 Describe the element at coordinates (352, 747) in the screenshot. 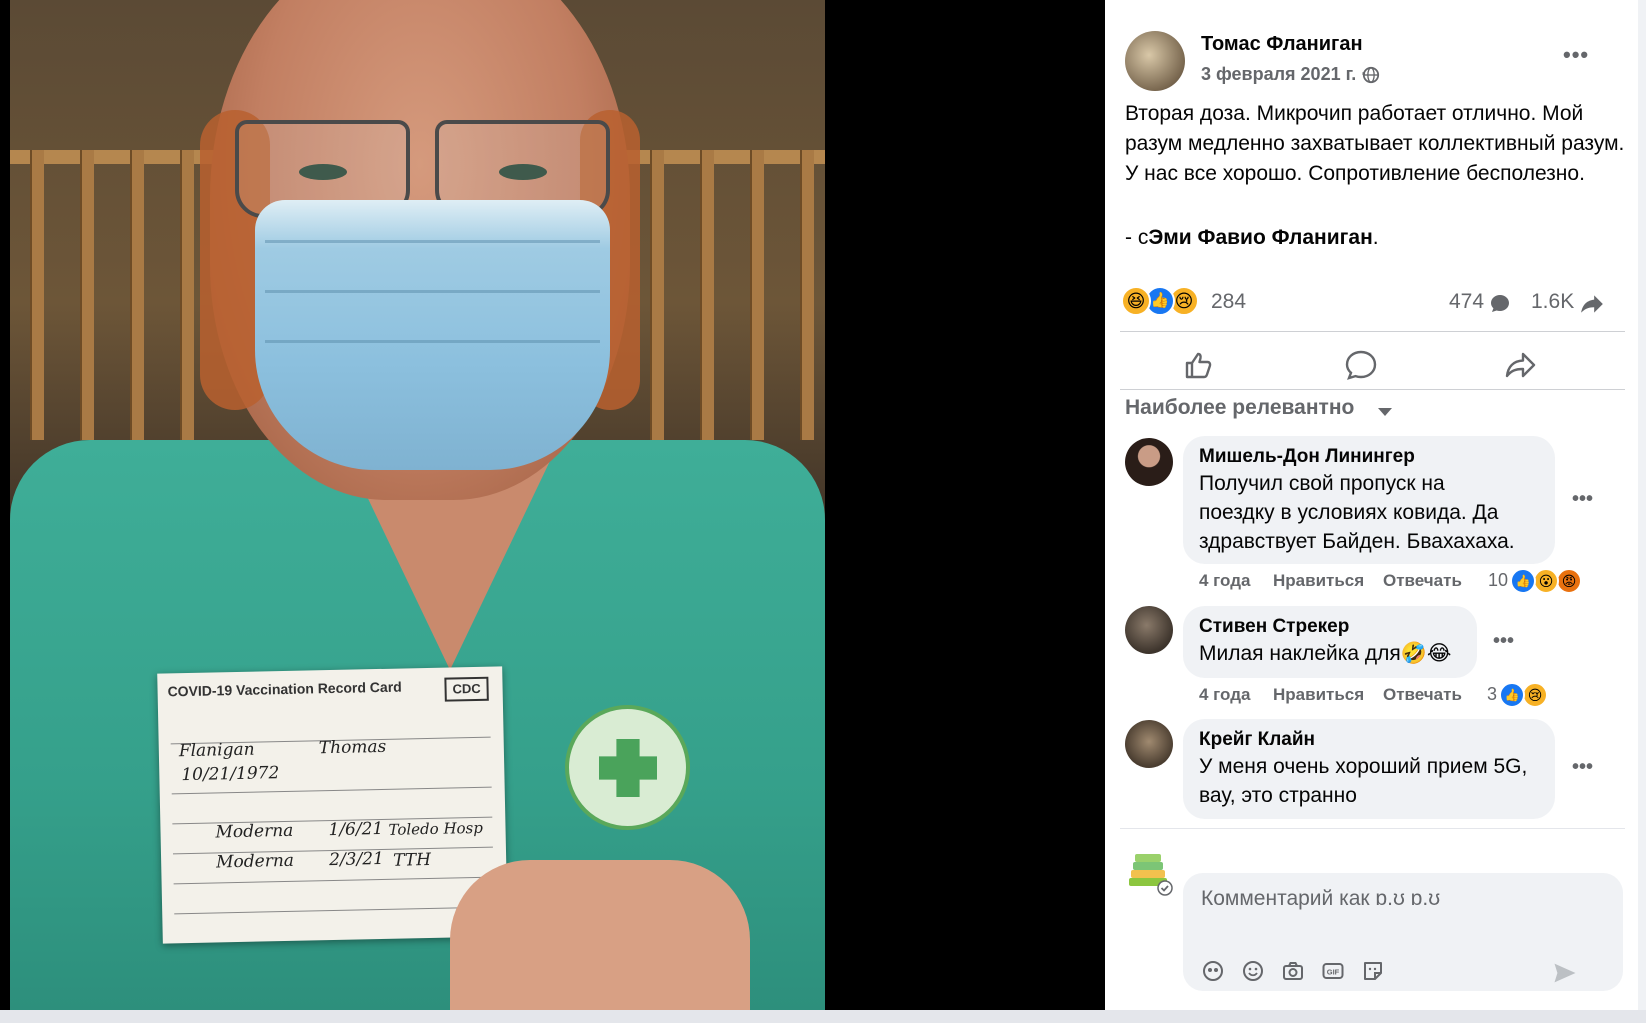

I see `card-first-name: Thomas` at that location.